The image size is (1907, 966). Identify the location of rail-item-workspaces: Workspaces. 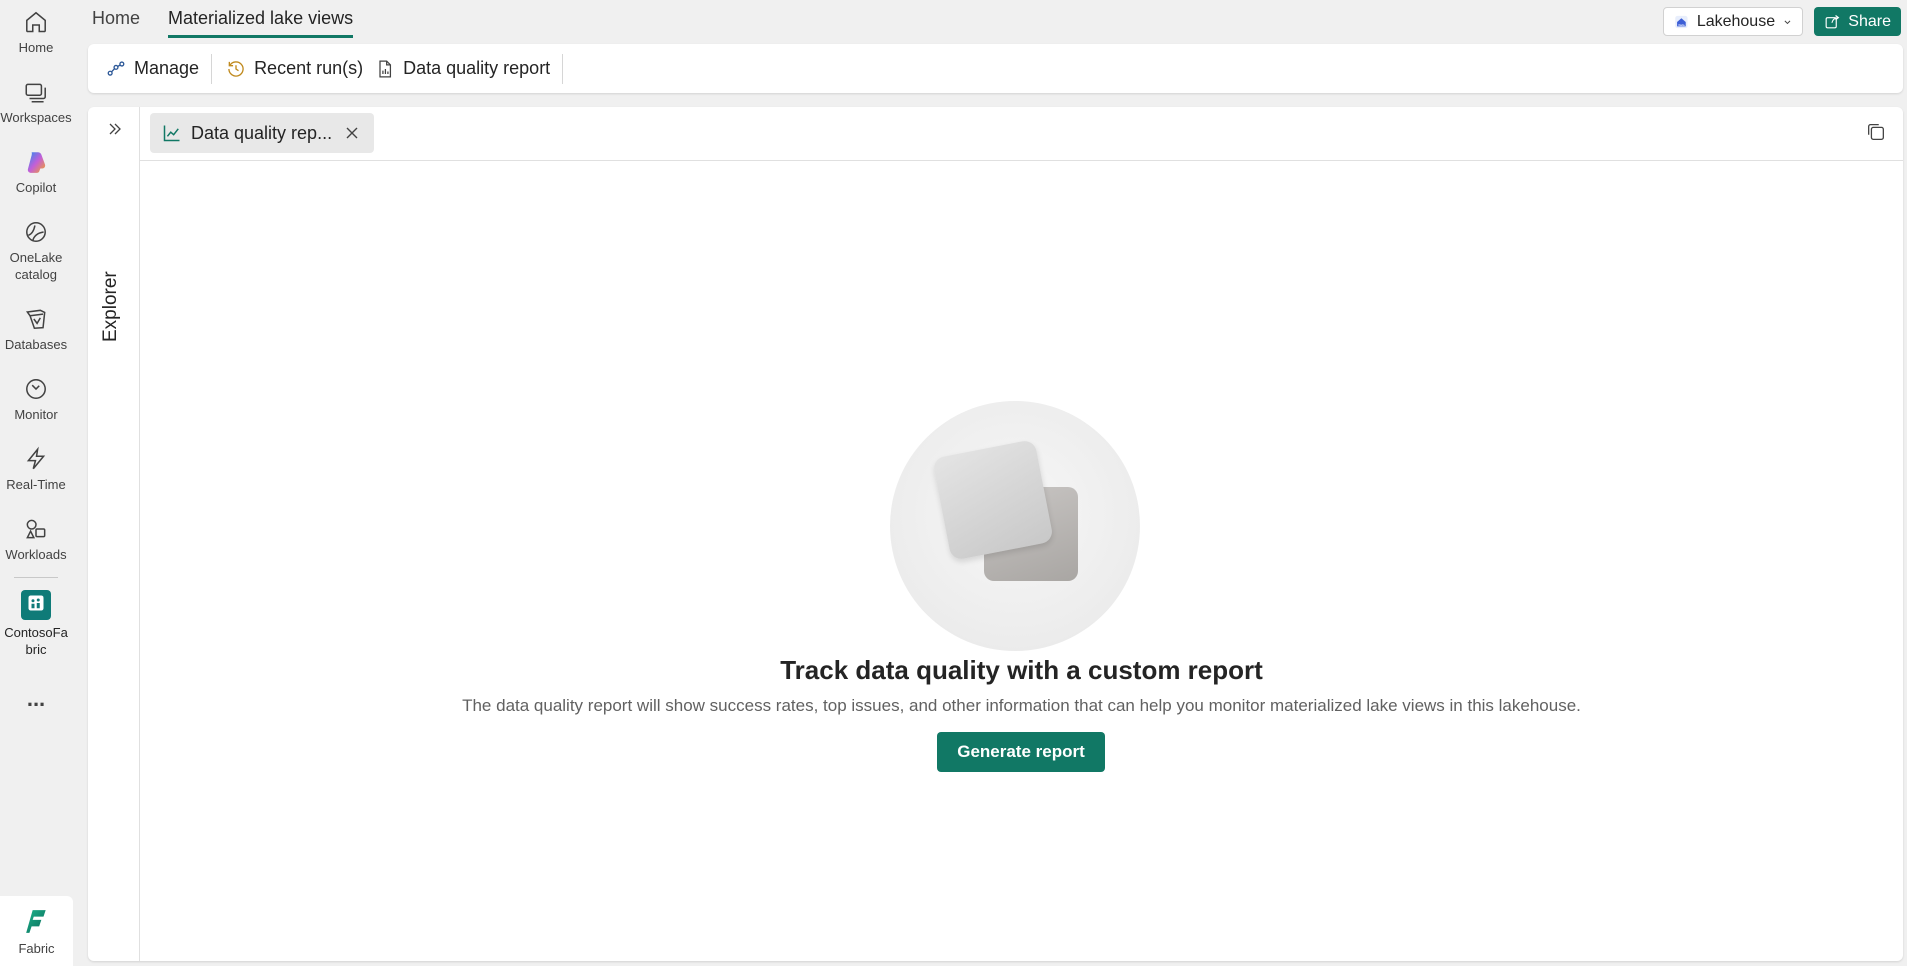
(36, 102).